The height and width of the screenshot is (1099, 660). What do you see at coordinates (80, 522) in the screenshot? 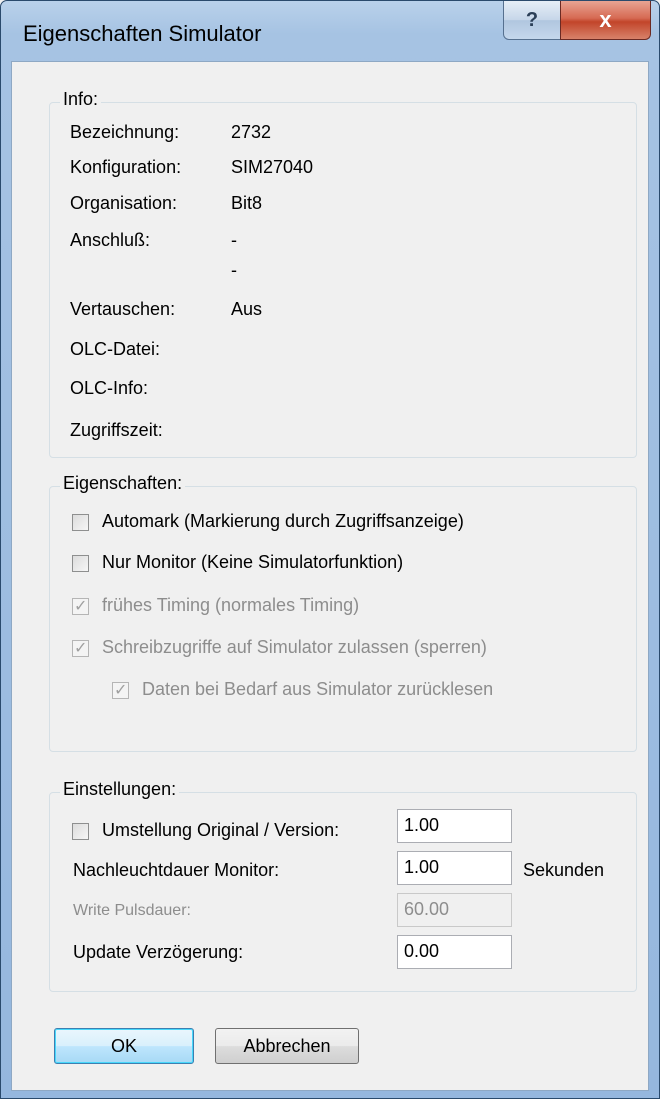
I see `automark-checkbox` at bounding box center [80, 522].